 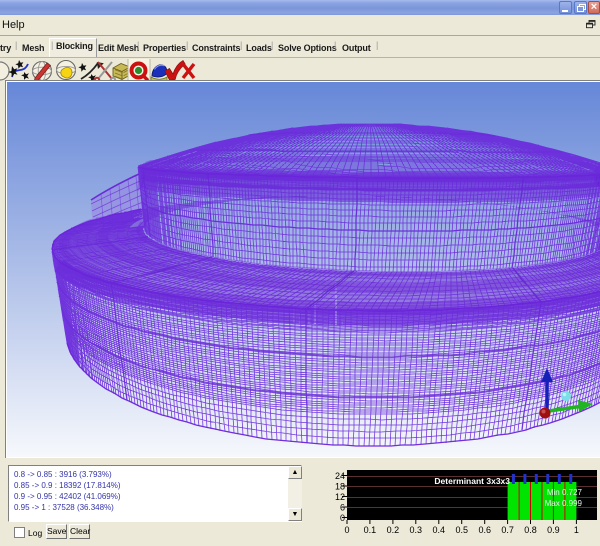 What do you see at coordinates (553, 530) in the screenshot?
I see `svg-text: 0.9` at bounding box center [553, 530].